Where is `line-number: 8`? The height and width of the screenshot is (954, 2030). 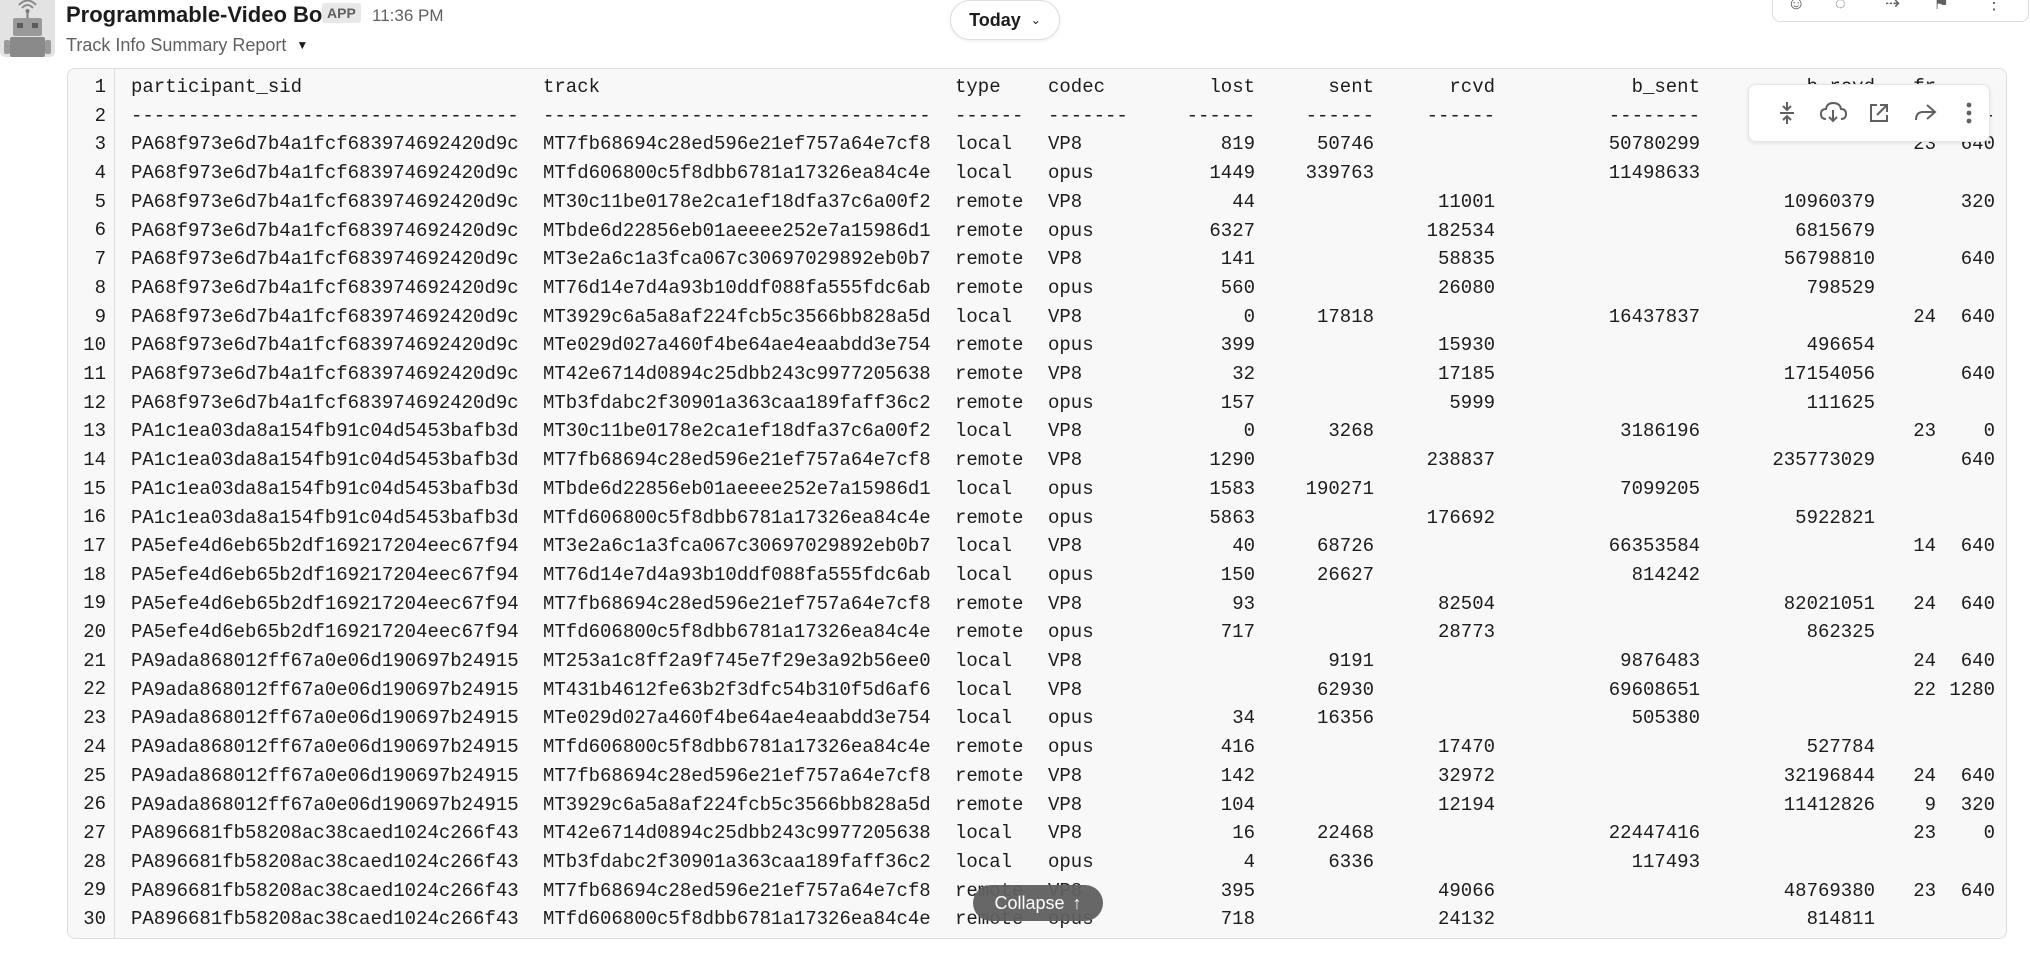 line-number: 8 is located at coordinates (100, 287).